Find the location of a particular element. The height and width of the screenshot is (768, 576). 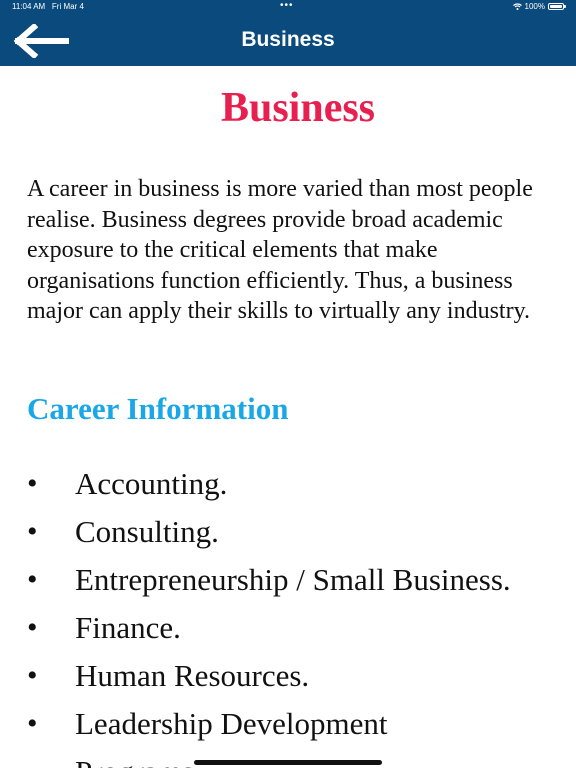

top-bar: 11:04 AM Fri Mar 4 ••• 100% Business is located at coordinates (288, 33).